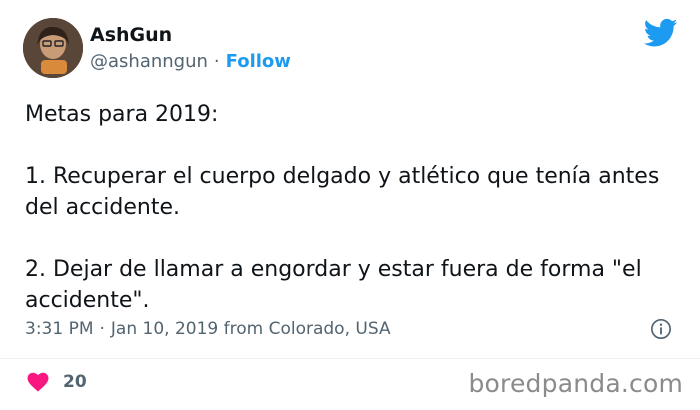  I want to click on handle-row: @ashanngun · Follow, so click(190, 61).